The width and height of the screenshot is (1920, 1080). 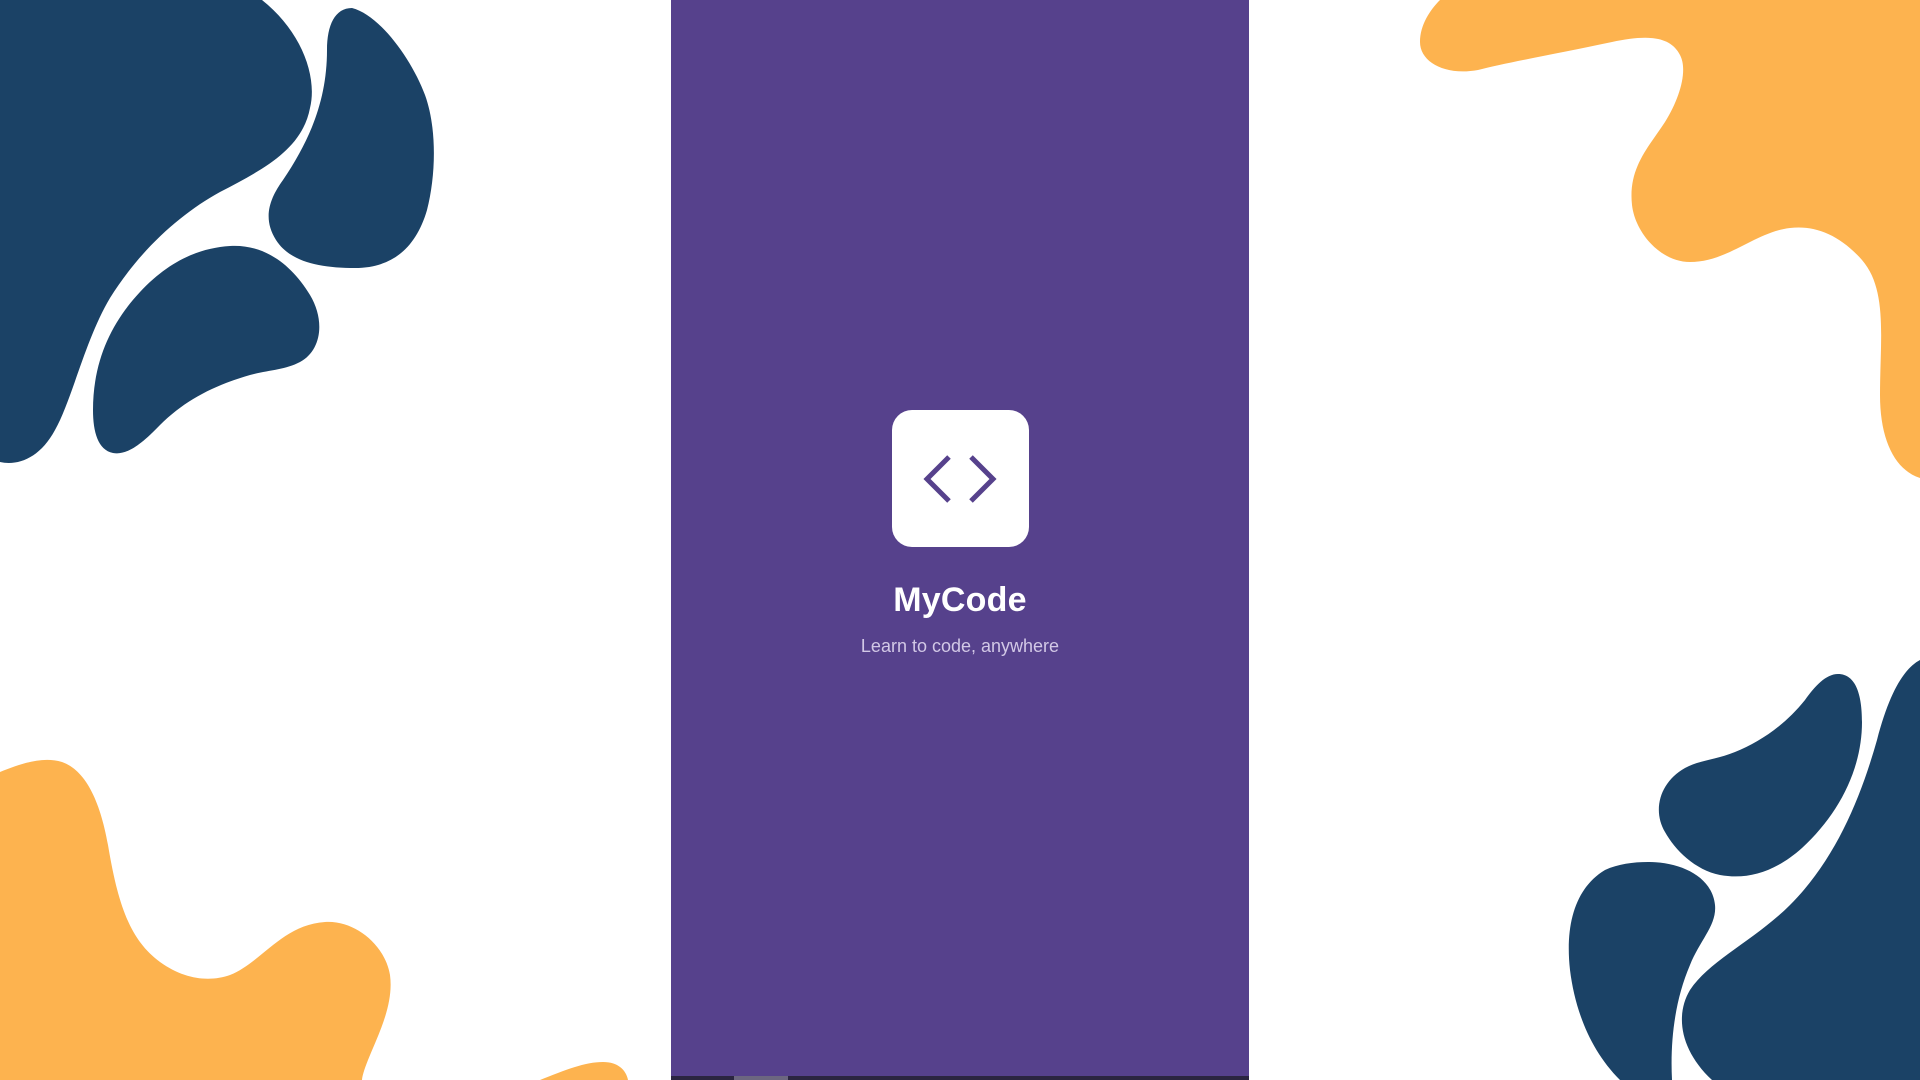 I want to click on navy-blob-top-left-small, so click(x=206, y=349).